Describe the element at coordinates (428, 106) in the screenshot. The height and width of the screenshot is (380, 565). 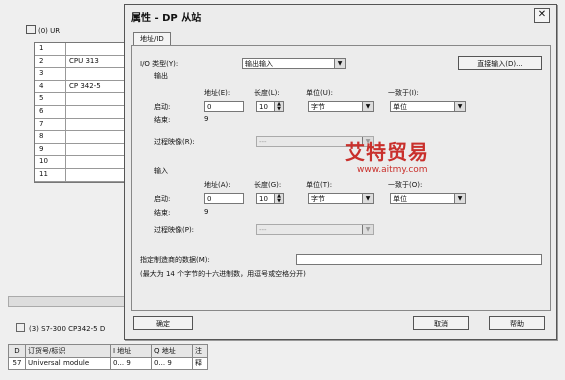
I see `output-consistency-select: 单位 ▼` at that location.